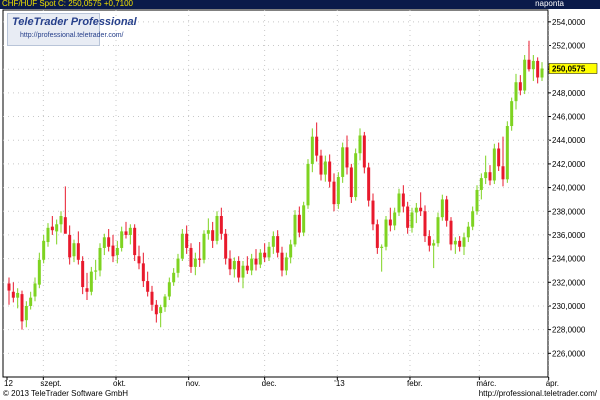 The height and width of the screenshot is (400, 600). What do you see at coordinates (486, 383) in the screenshot?
I see `x-tick-label: márc.` at bounding box center [486, 383].